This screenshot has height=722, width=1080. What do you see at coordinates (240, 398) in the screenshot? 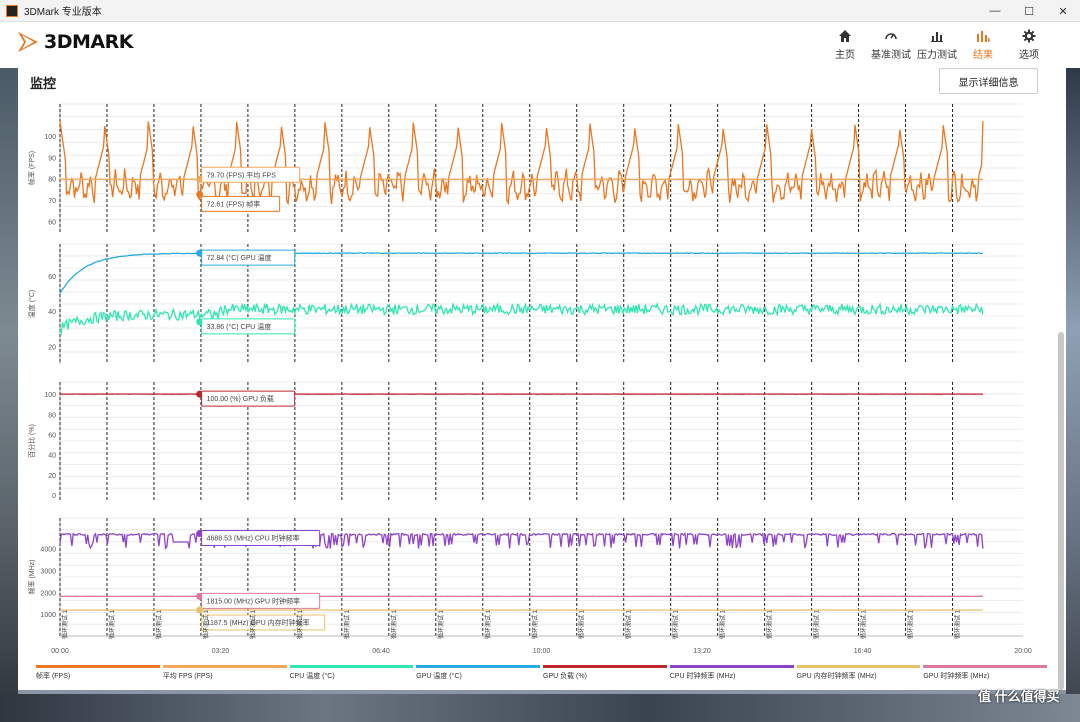
I see `tooltip-label: 100.00 (%) GPU 负载` at bounding box center [240, 398].